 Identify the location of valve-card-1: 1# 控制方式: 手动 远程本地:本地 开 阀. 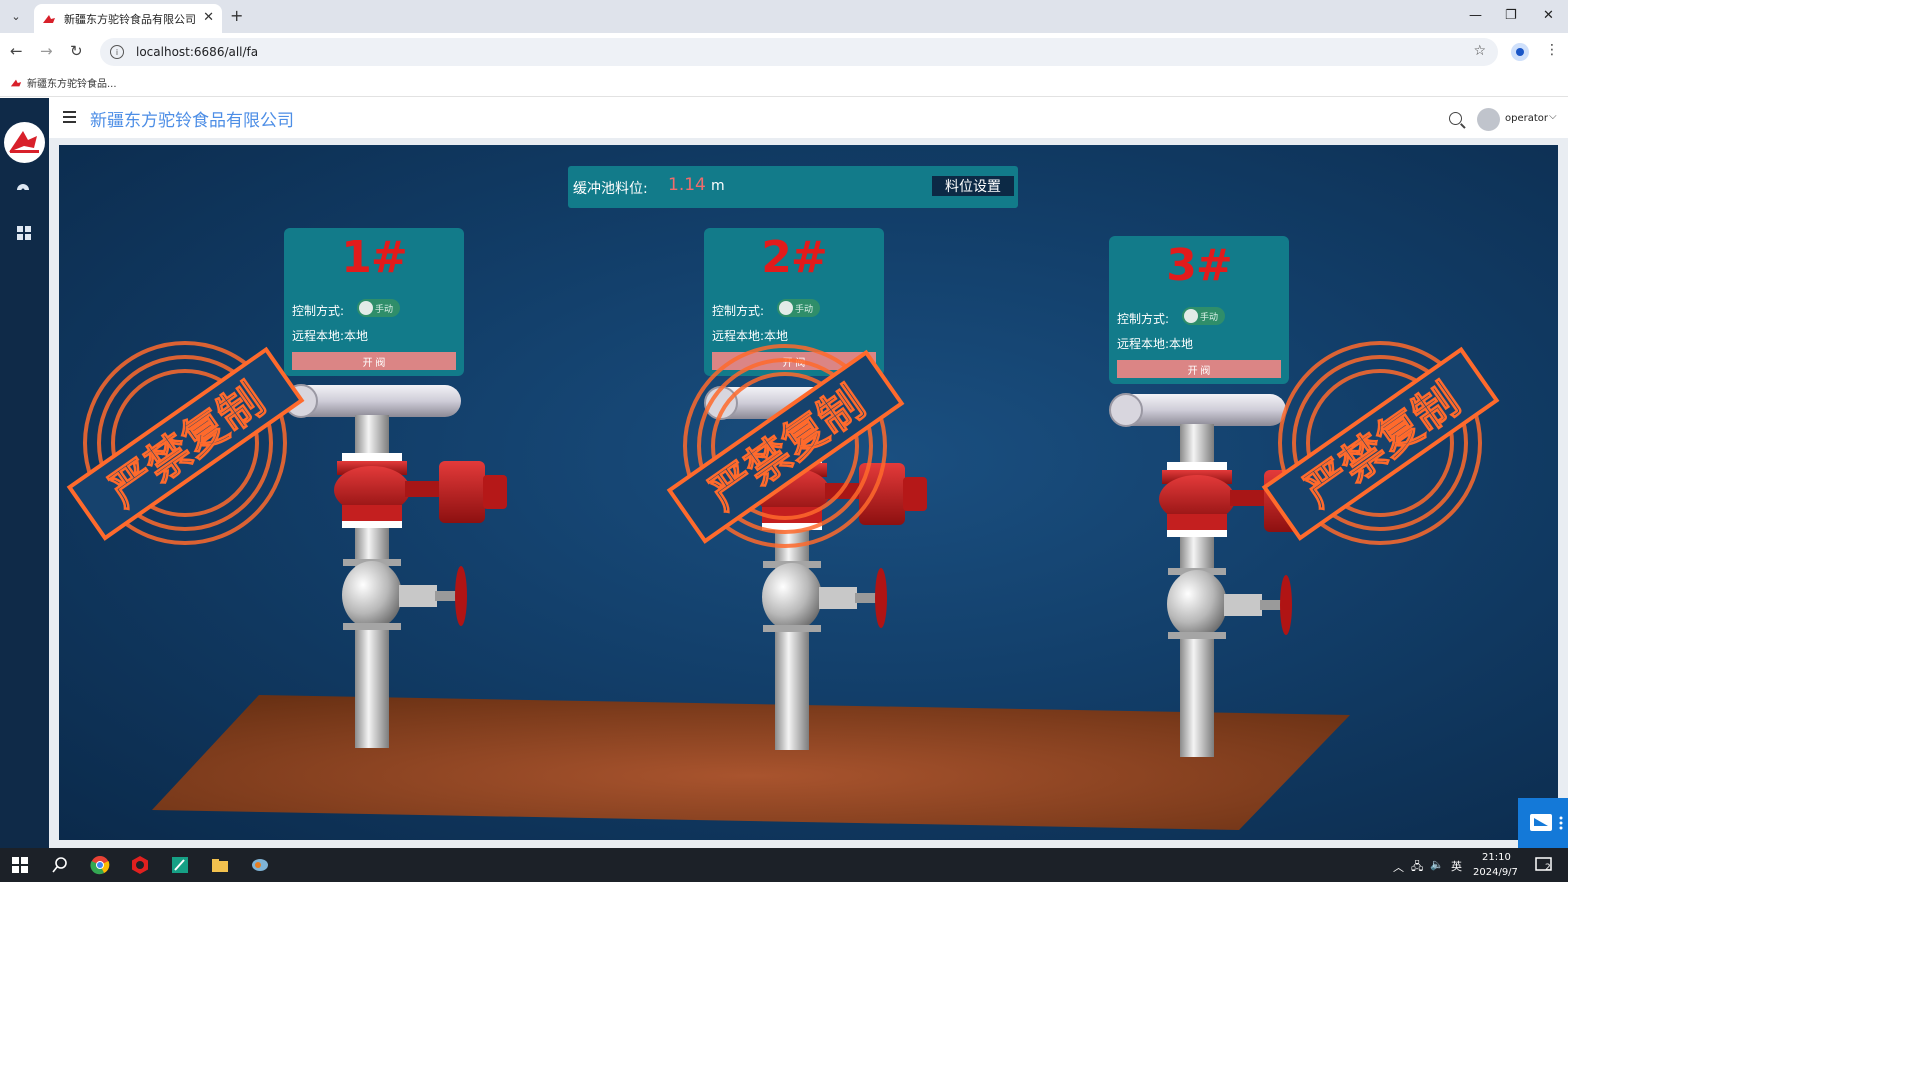
(374, 302).